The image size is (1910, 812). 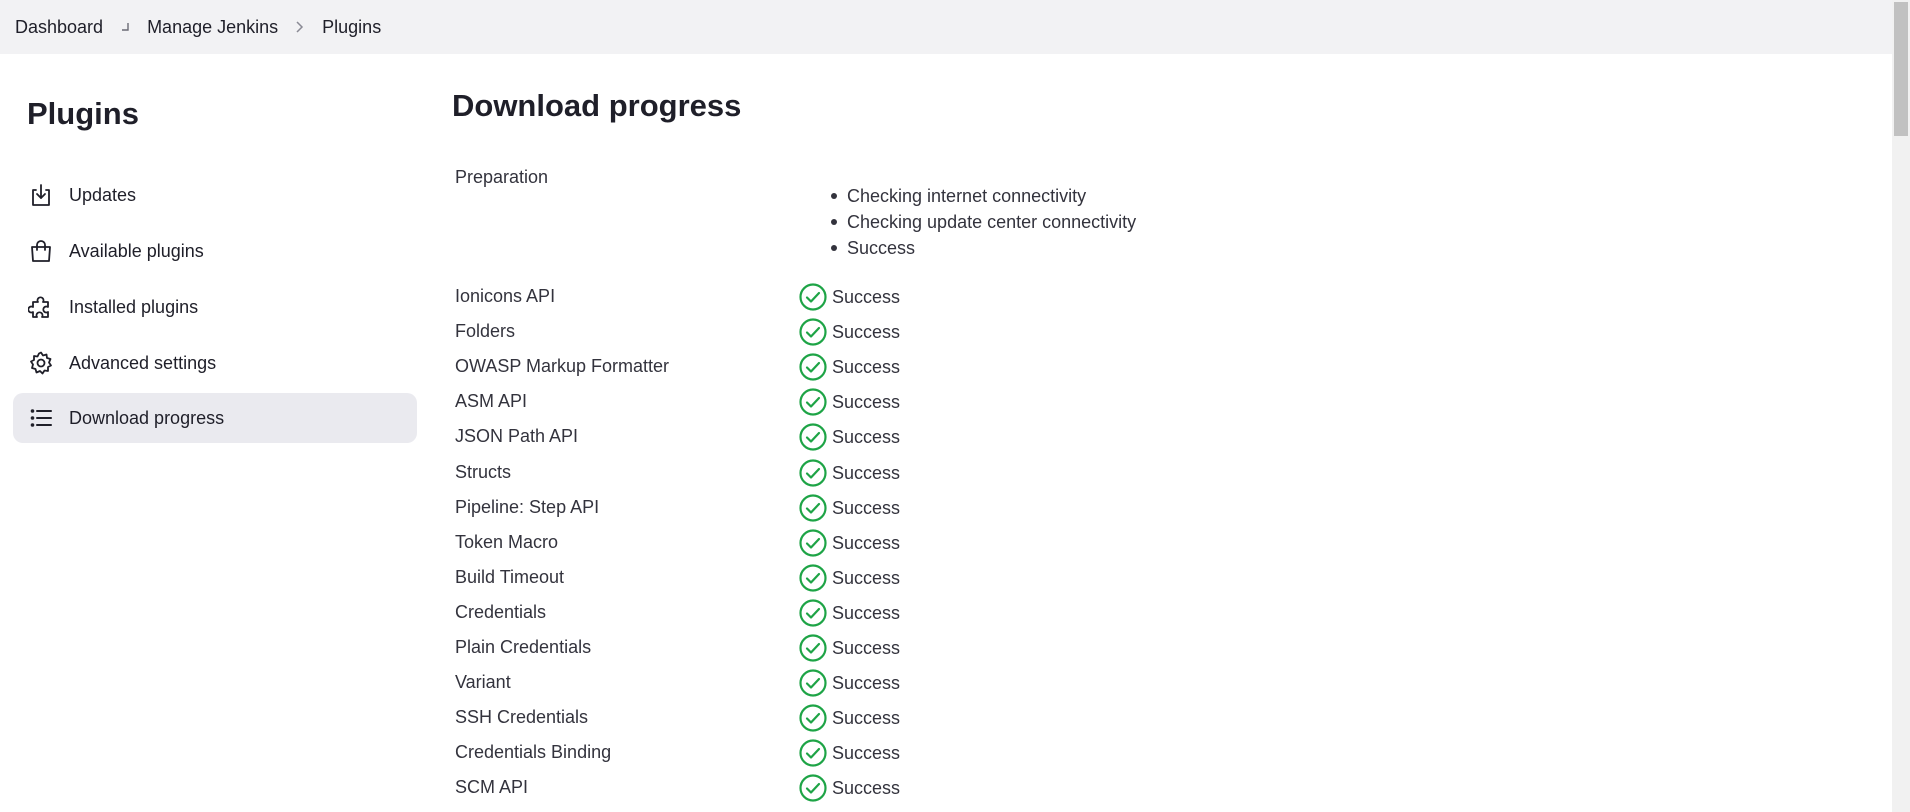 What do you see at coordinates (41, 195) in the screenshot?
I see `download-icon` at bounding box center [41, 195].